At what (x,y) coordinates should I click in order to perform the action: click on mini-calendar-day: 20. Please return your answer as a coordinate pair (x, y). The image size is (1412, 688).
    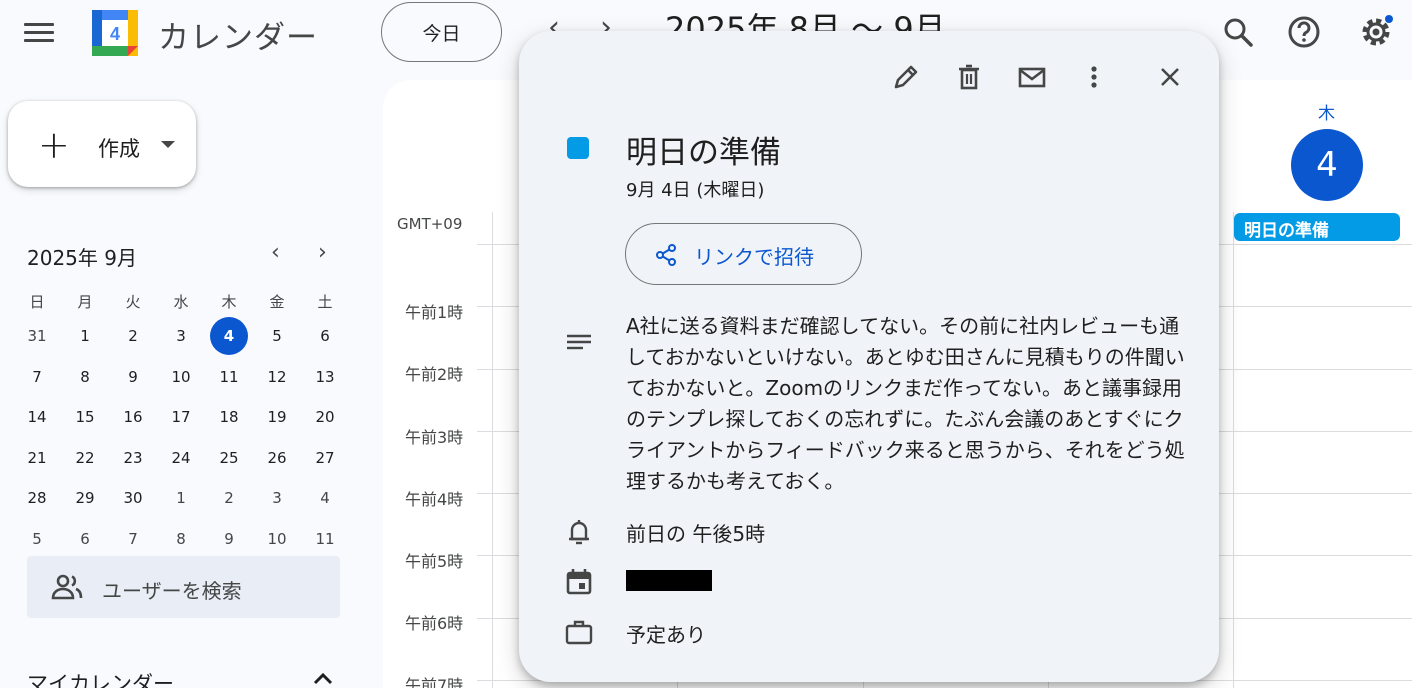
    Looking at the image, I should click on (325, 417).